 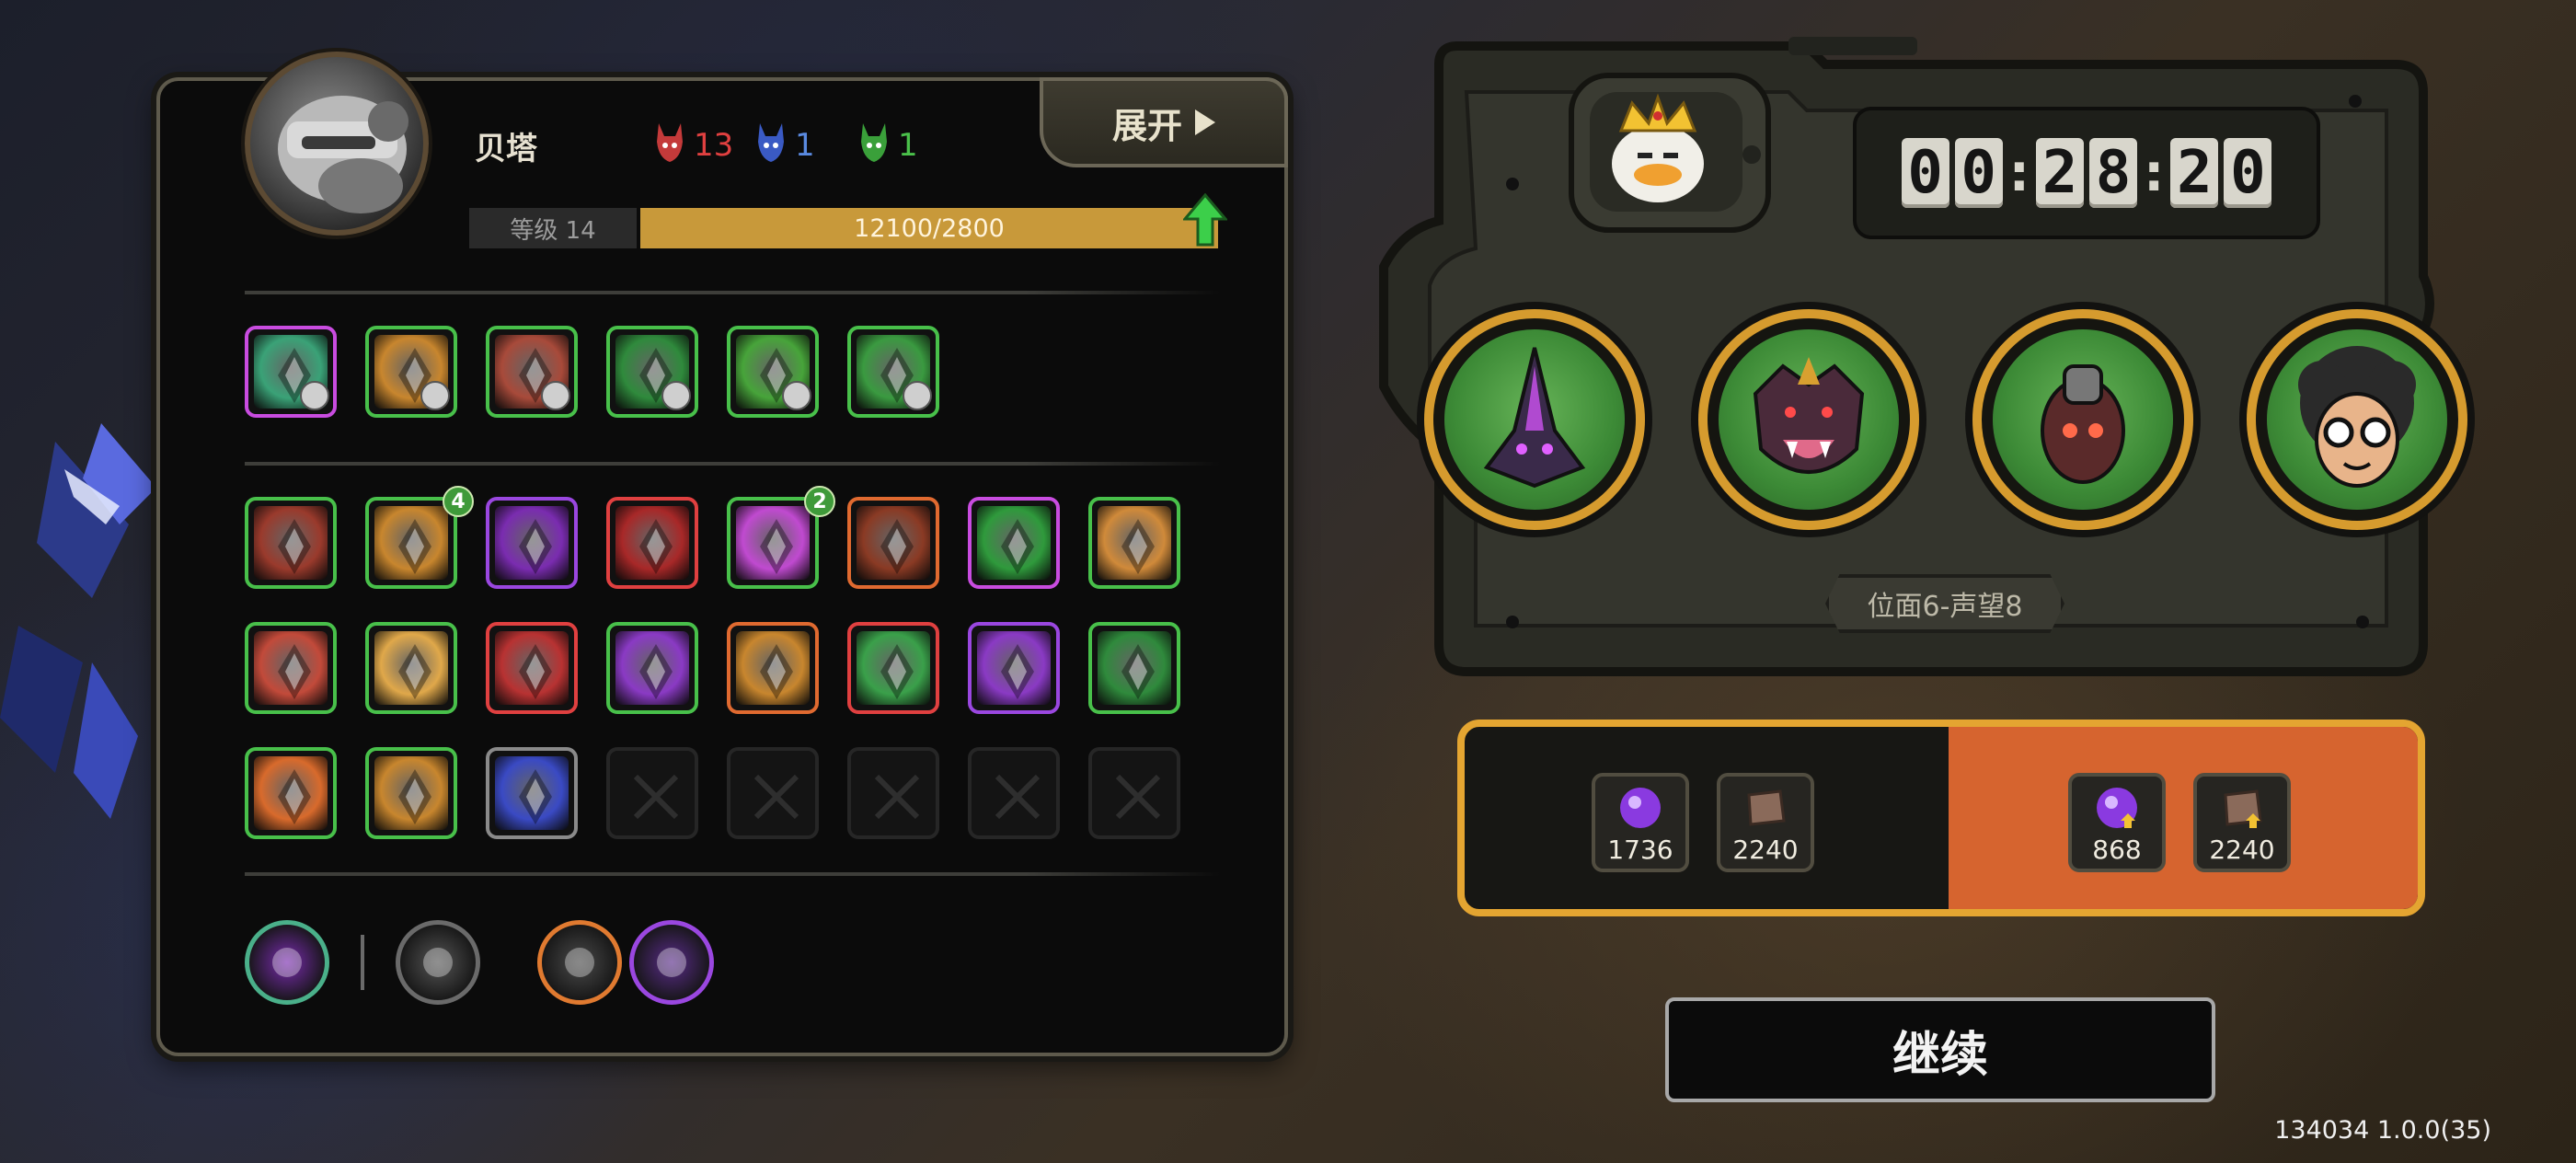 What do you see at coordinates (693, 142) in the screenshot?
I see `red-stat: 13` at bounding box center [693, 142].